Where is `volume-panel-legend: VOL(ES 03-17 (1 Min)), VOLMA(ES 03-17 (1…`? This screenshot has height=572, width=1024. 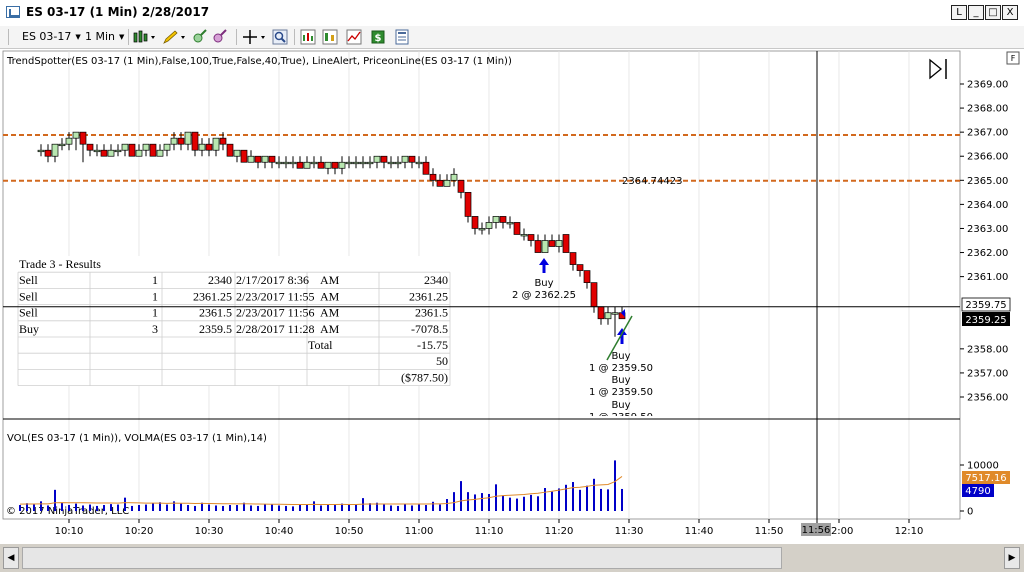
volume-panel-legend: VOL(ES 03-17 (1 Min)), VOLMA(ES 03-17 (1… is located at coordinates (137, 438).